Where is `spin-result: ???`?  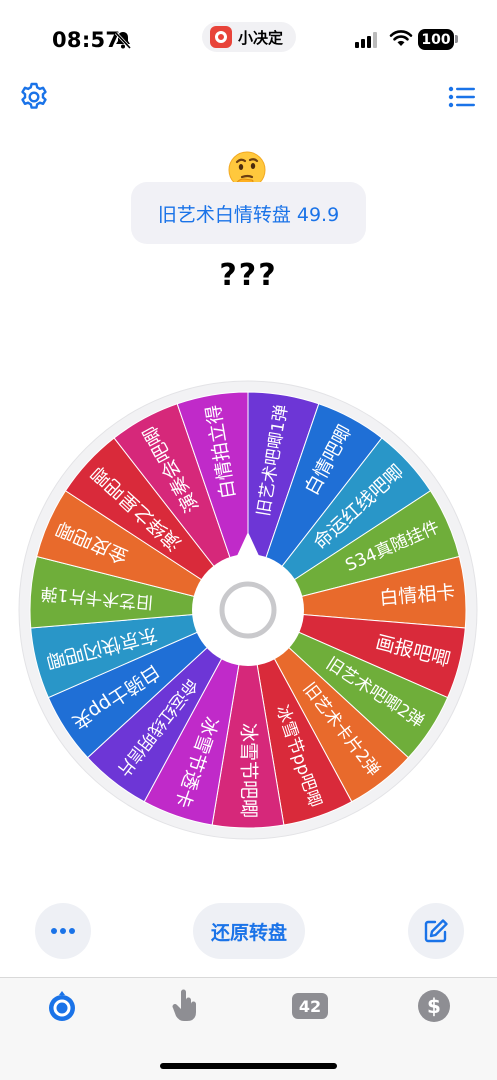
spin-result: ??? is located at coordinates (248, 275).